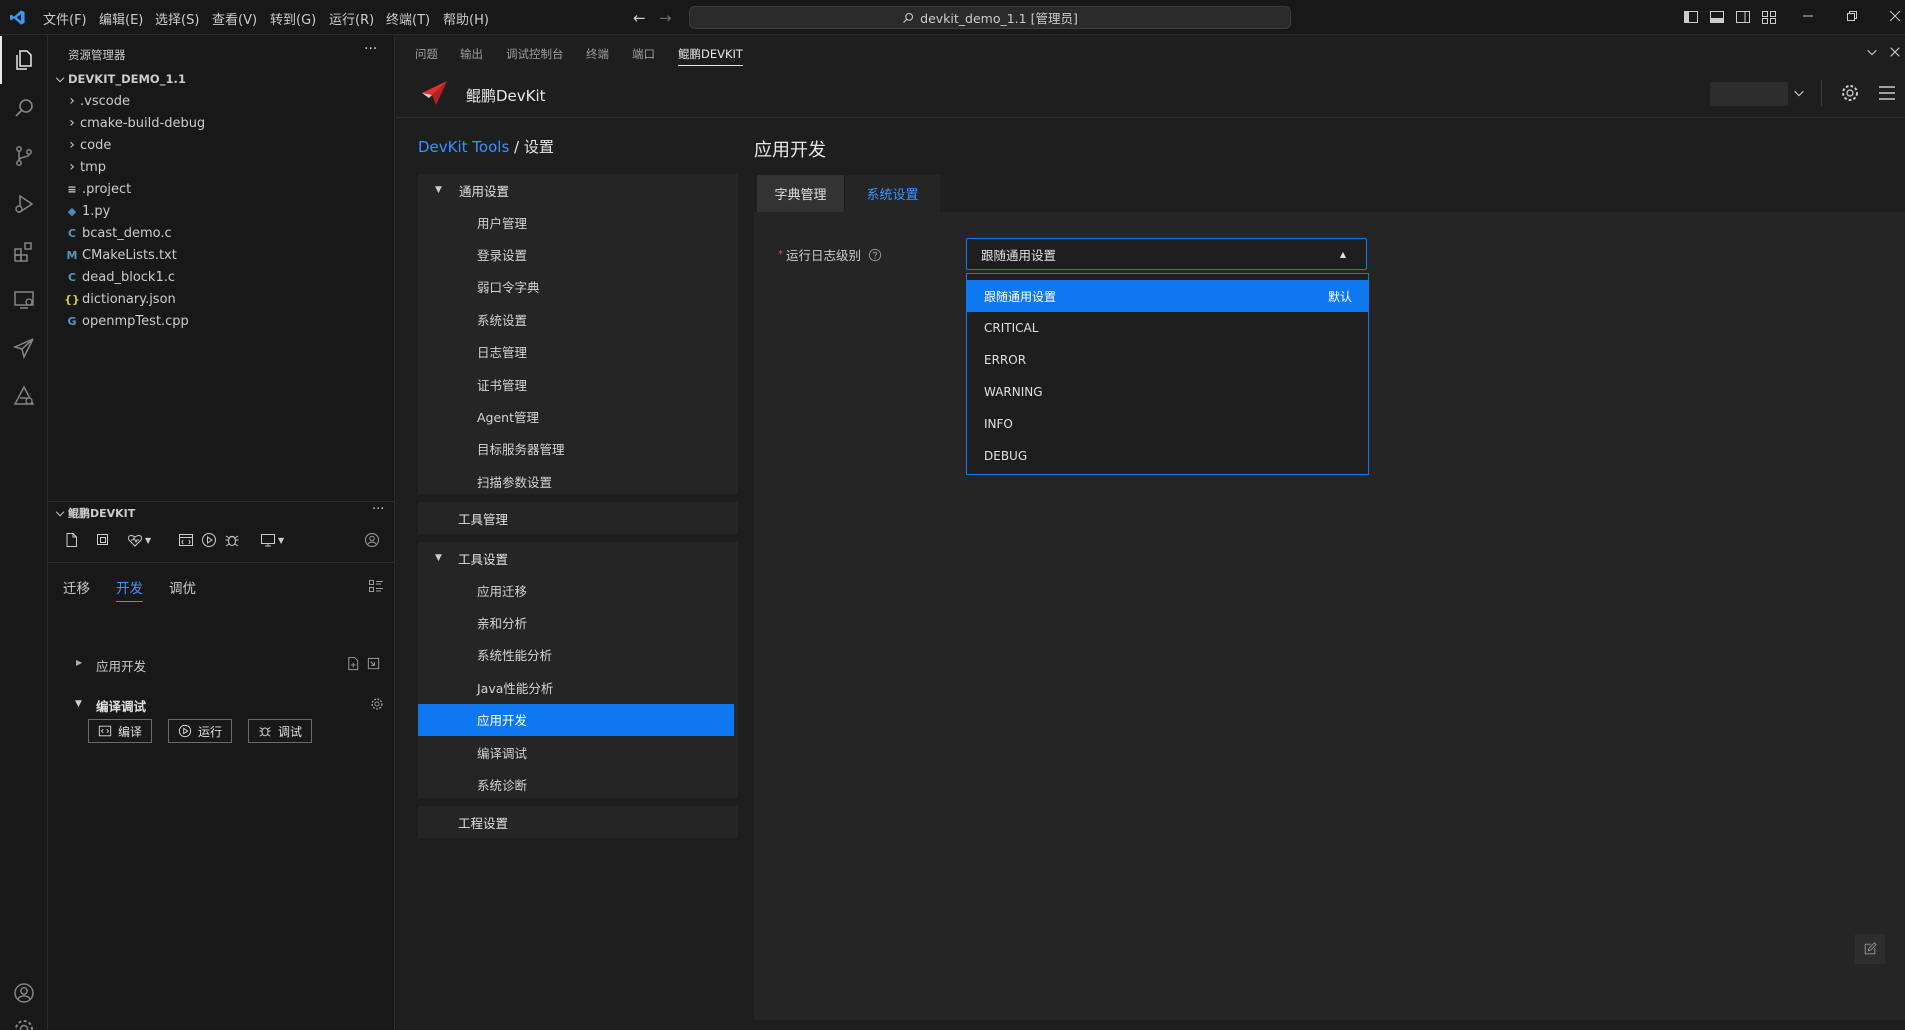 The height and width of the screenshot is (1030, 1905). I want to click on compile-debug-node: 编译调试, so click(121, 705).